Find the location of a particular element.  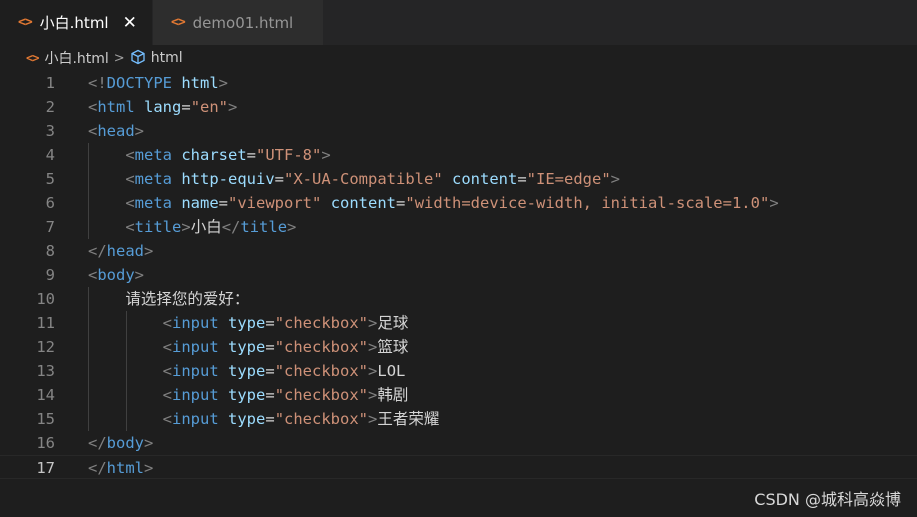

line-code: </html> is located at coordinates (120, 468).